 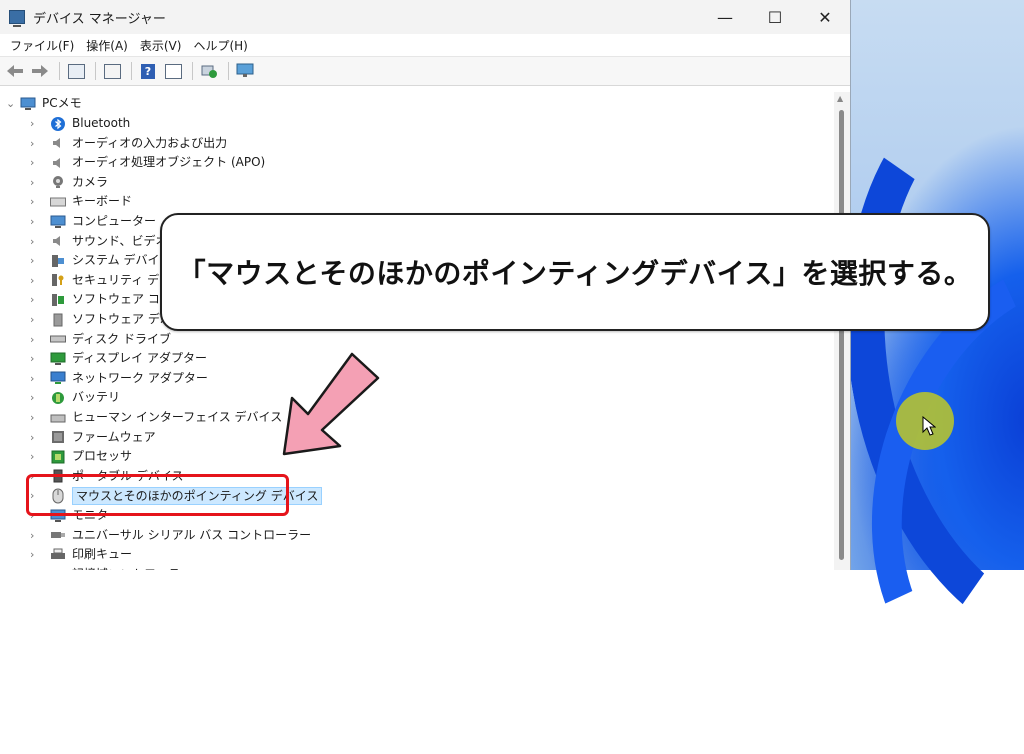 I want to click on software-icon, so click(x=58, y=300).